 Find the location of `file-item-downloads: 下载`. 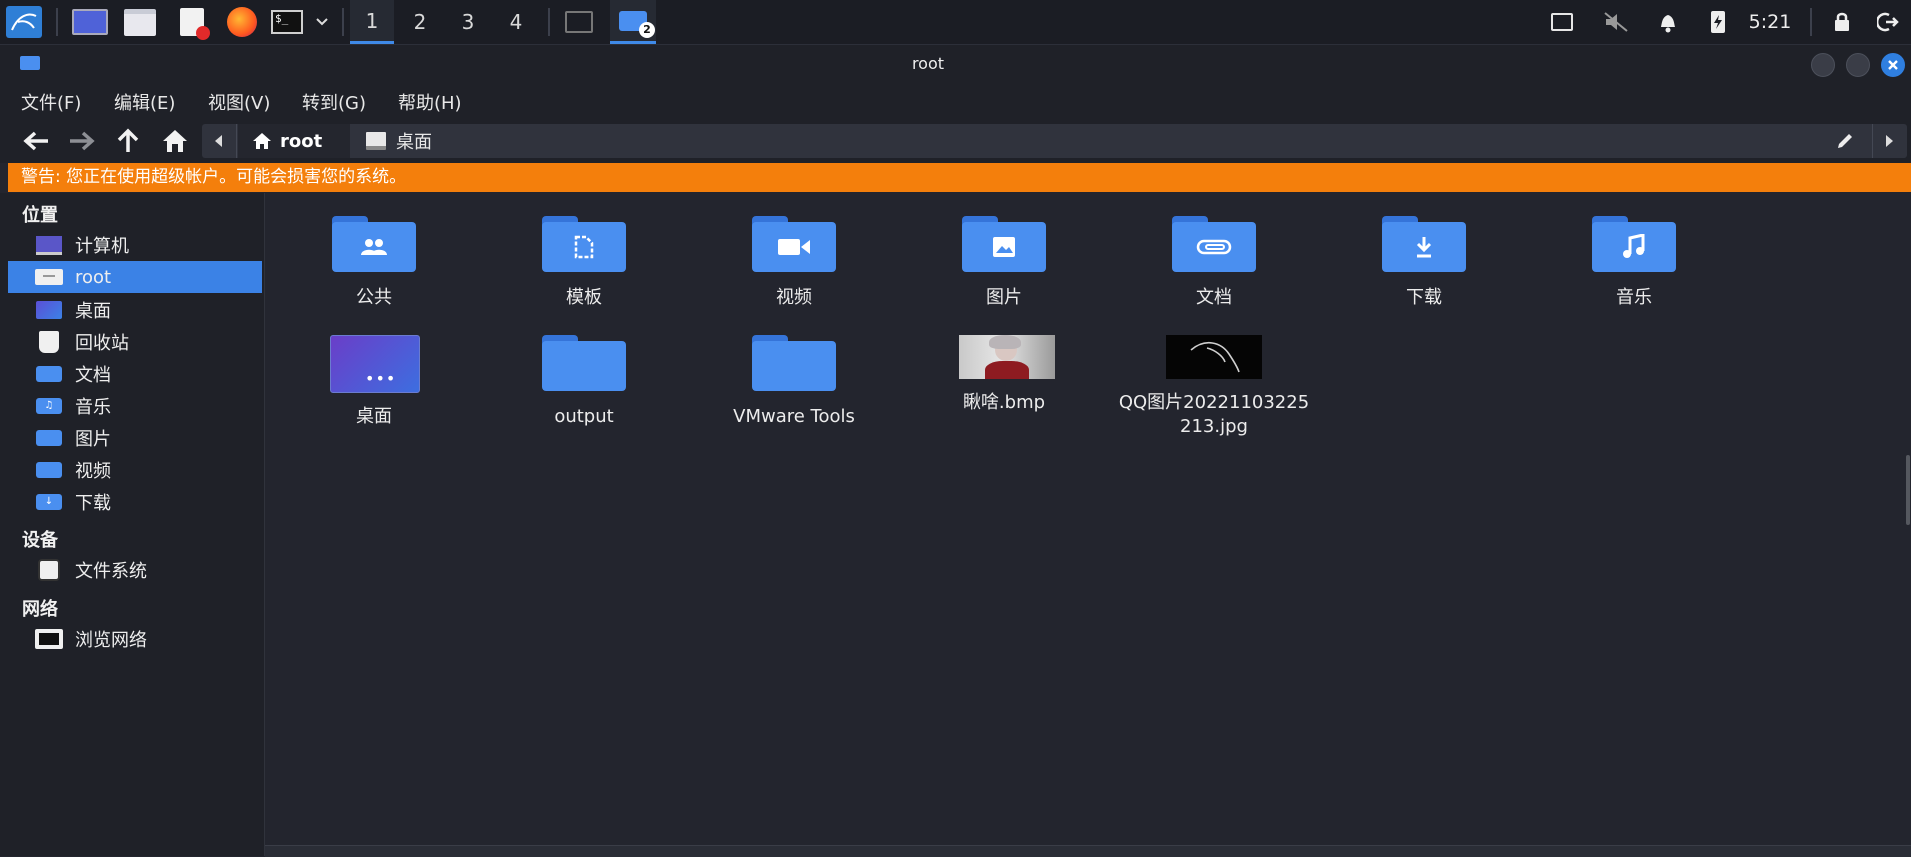

file-item-downloads: 下载 is located at coordinates (1424, 263).